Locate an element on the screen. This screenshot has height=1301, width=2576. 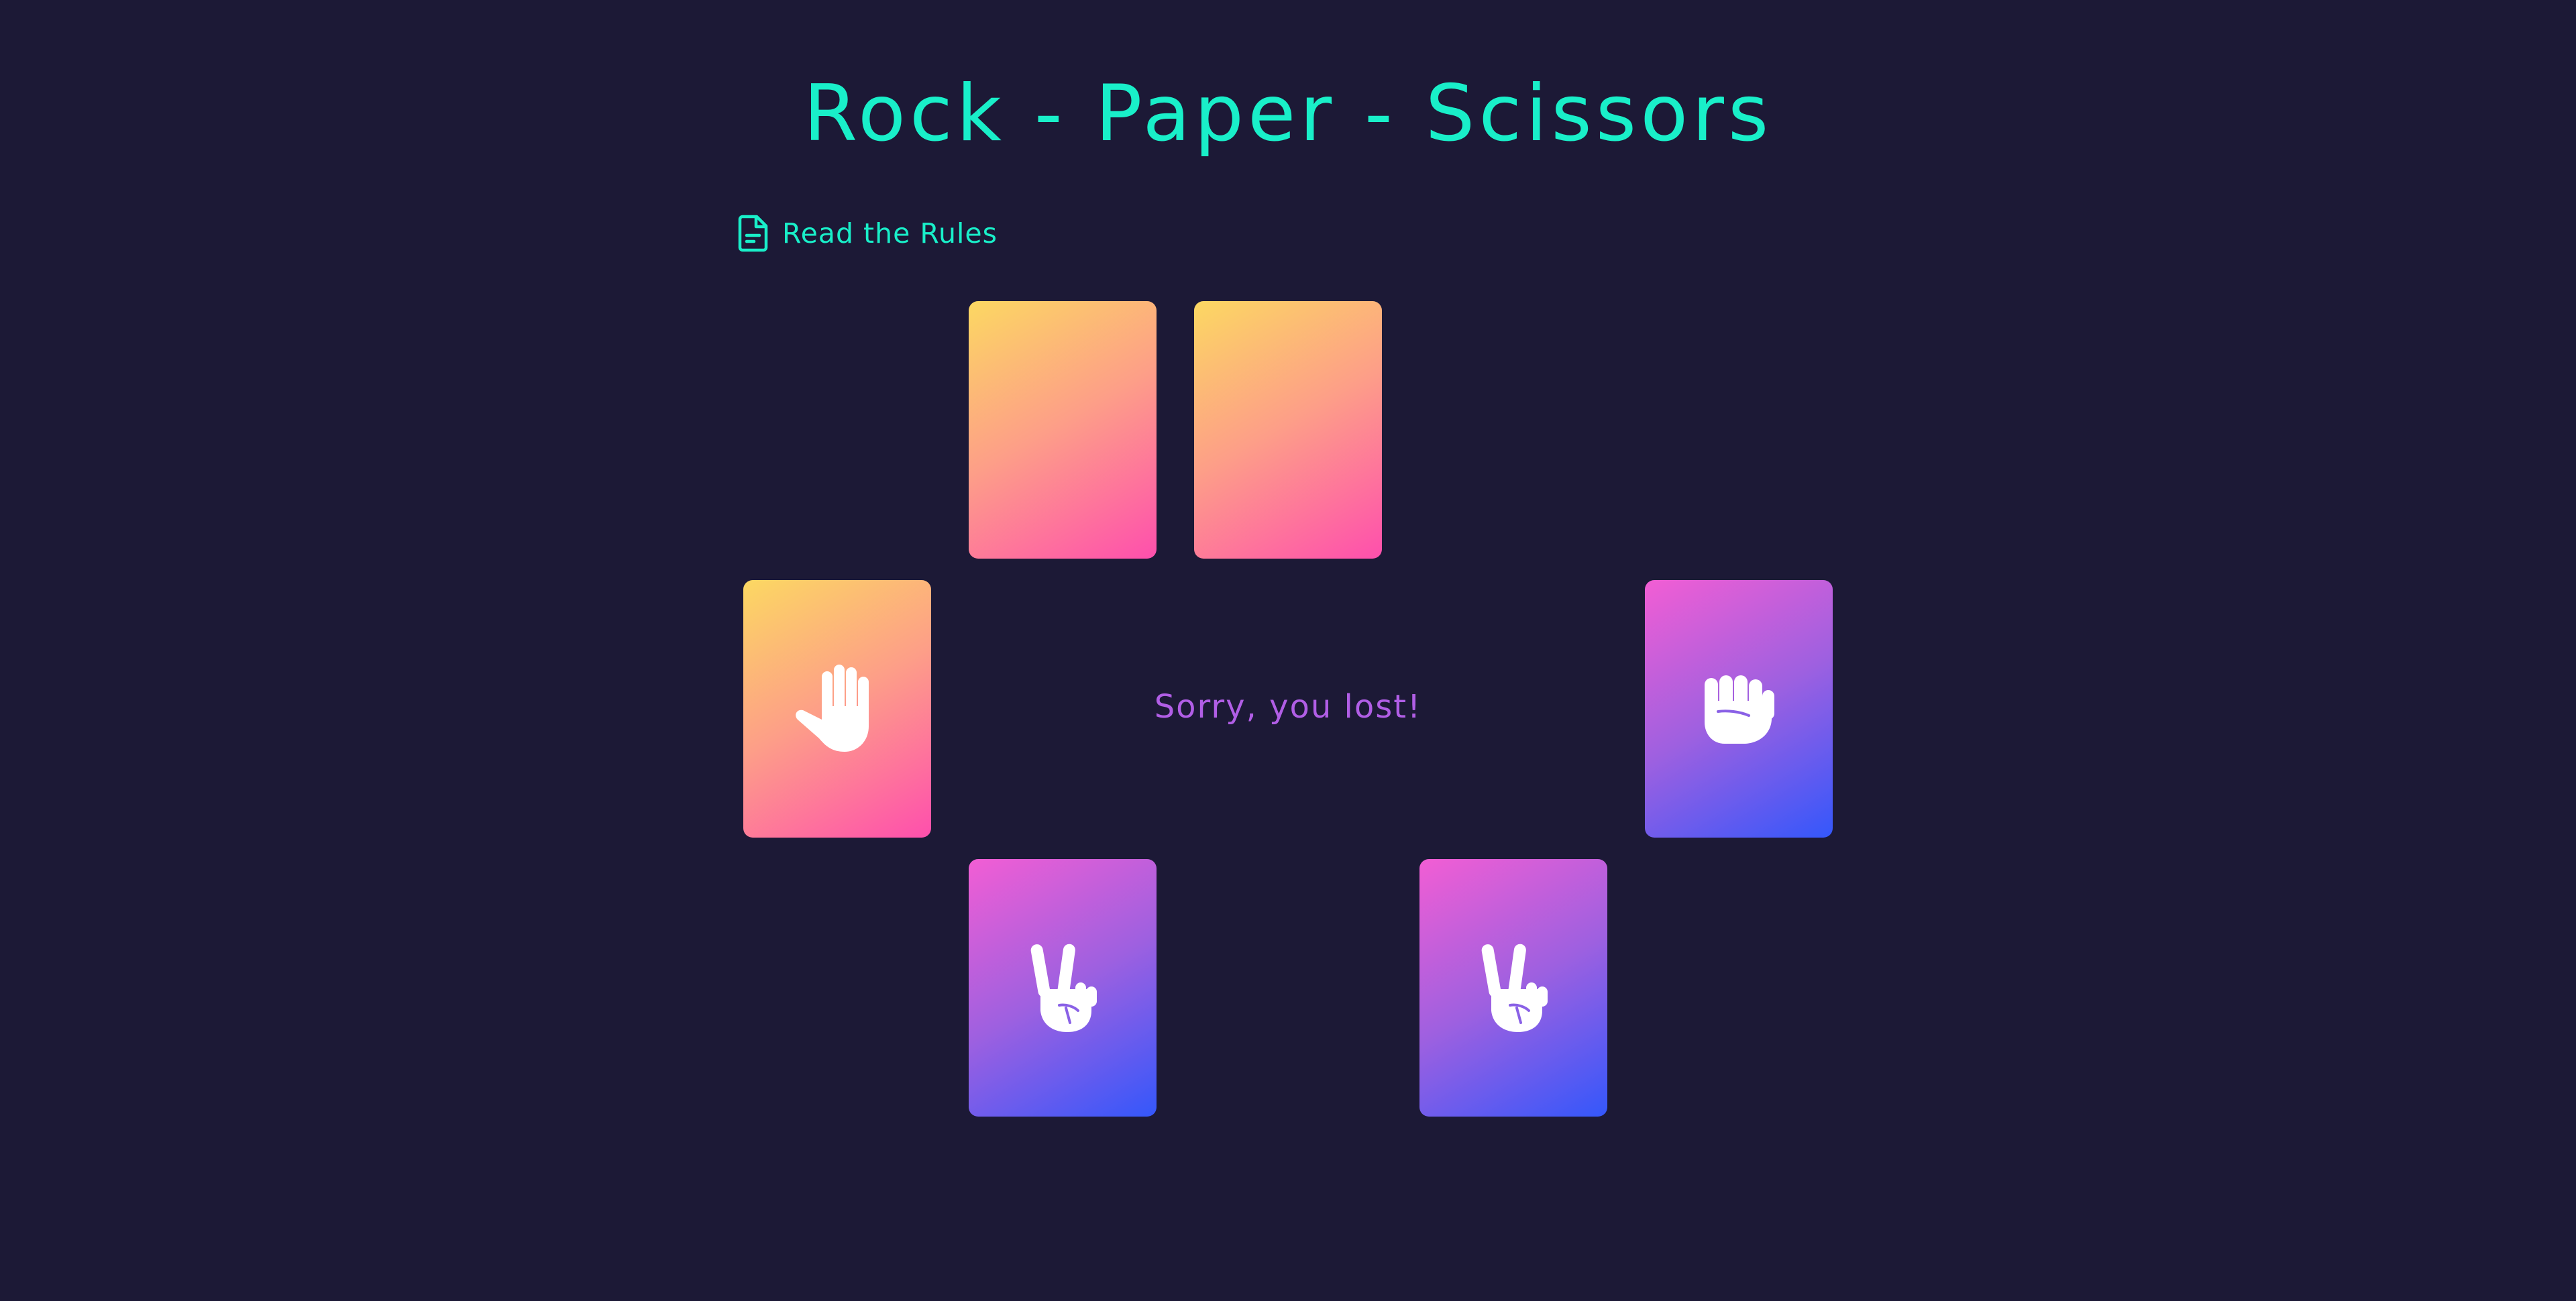
open-hand-paper-icon is located at coordinates (832, 708).